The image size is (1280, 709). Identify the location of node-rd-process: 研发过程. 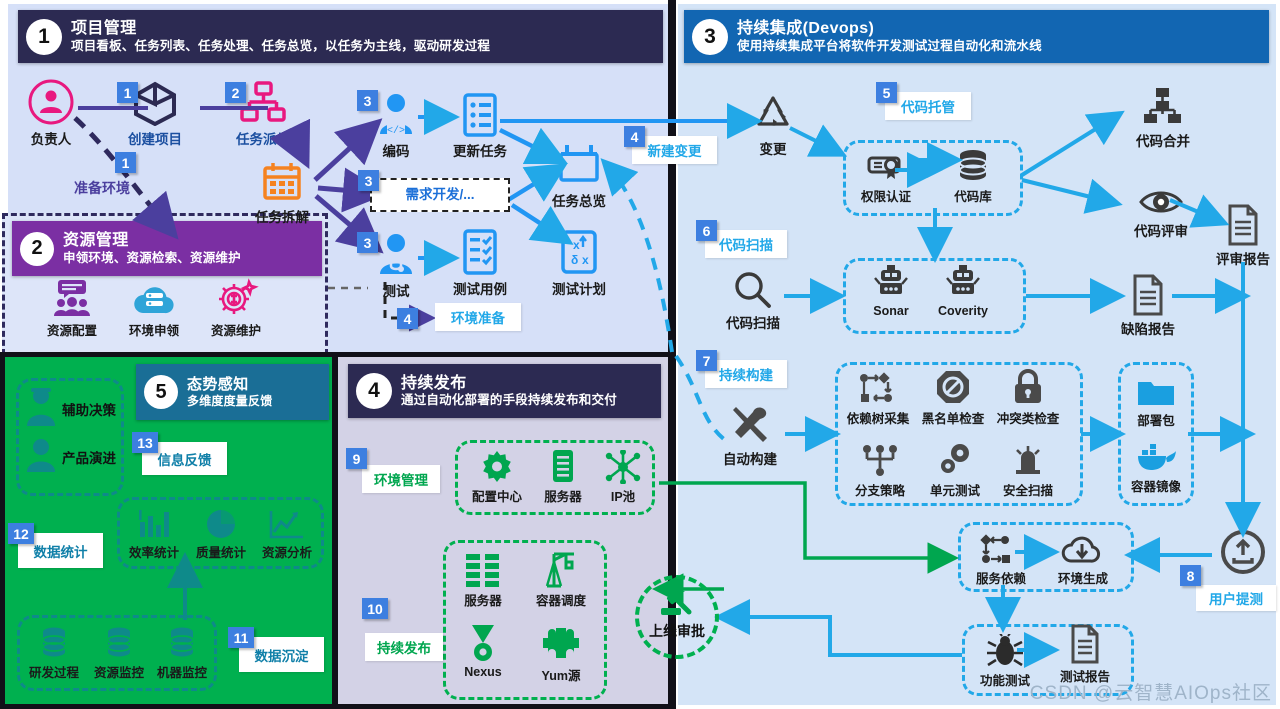
(54, 650).